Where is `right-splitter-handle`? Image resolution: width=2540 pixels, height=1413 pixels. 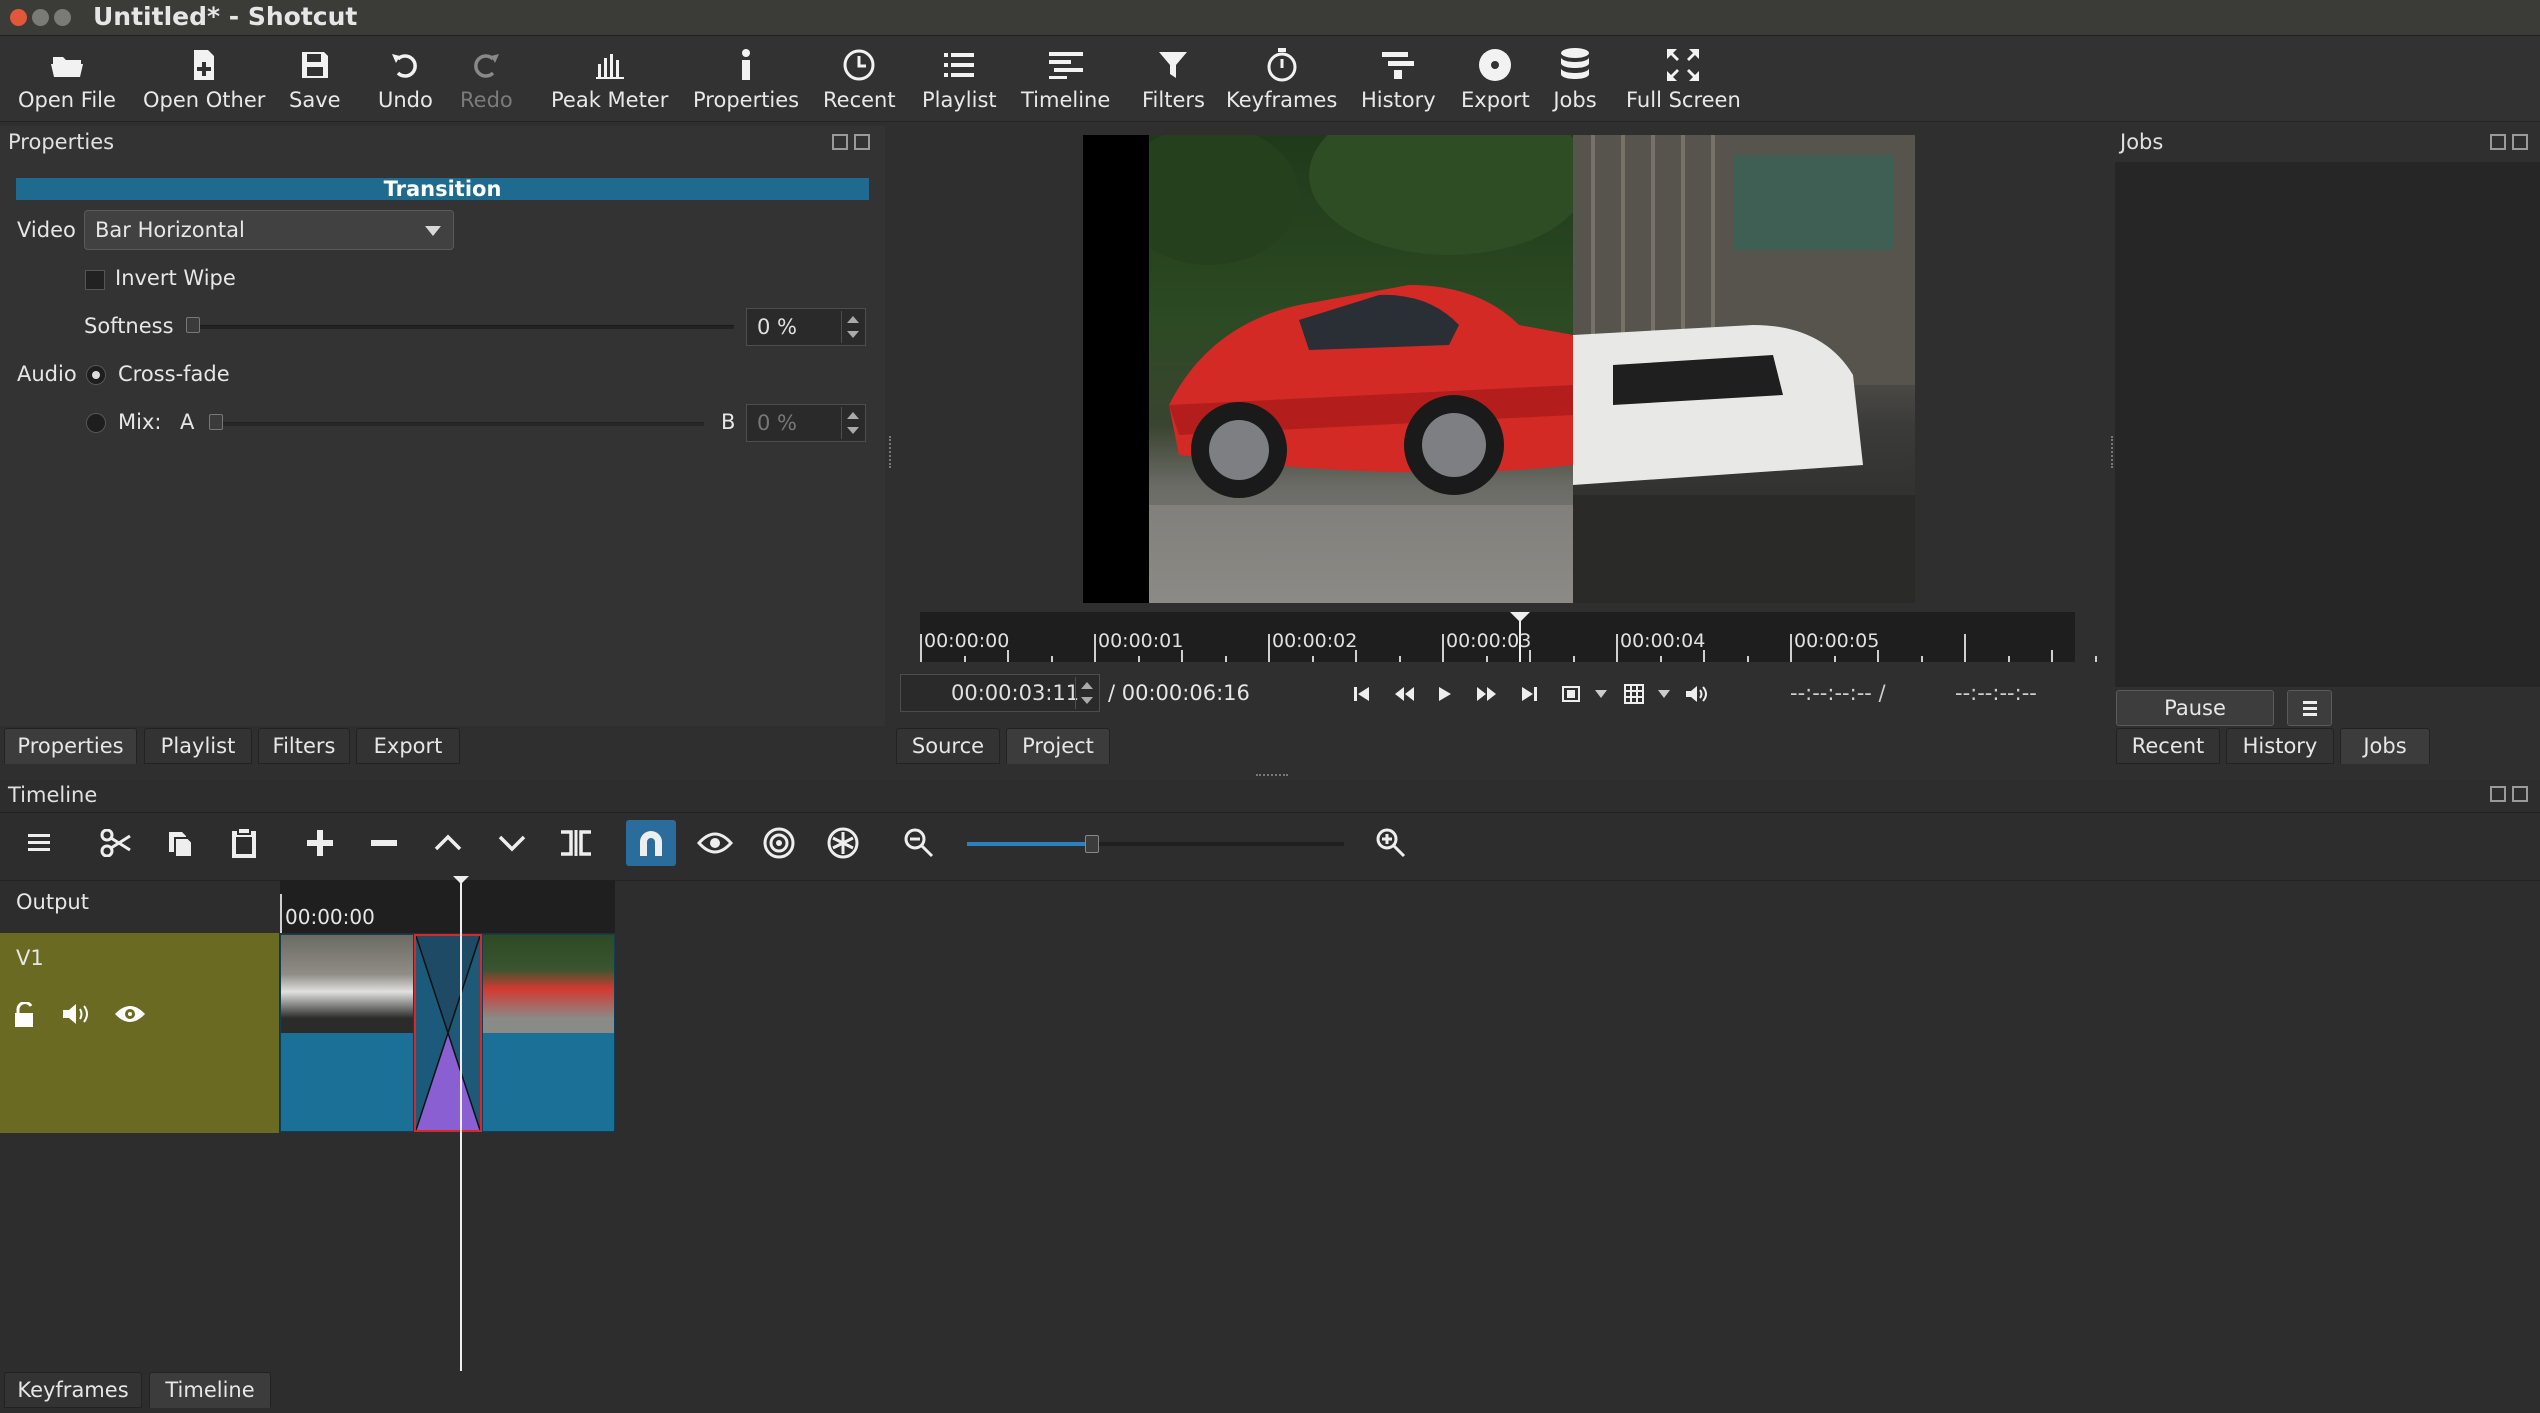
right-splitter-handle is located at coordinates (2112, 452).